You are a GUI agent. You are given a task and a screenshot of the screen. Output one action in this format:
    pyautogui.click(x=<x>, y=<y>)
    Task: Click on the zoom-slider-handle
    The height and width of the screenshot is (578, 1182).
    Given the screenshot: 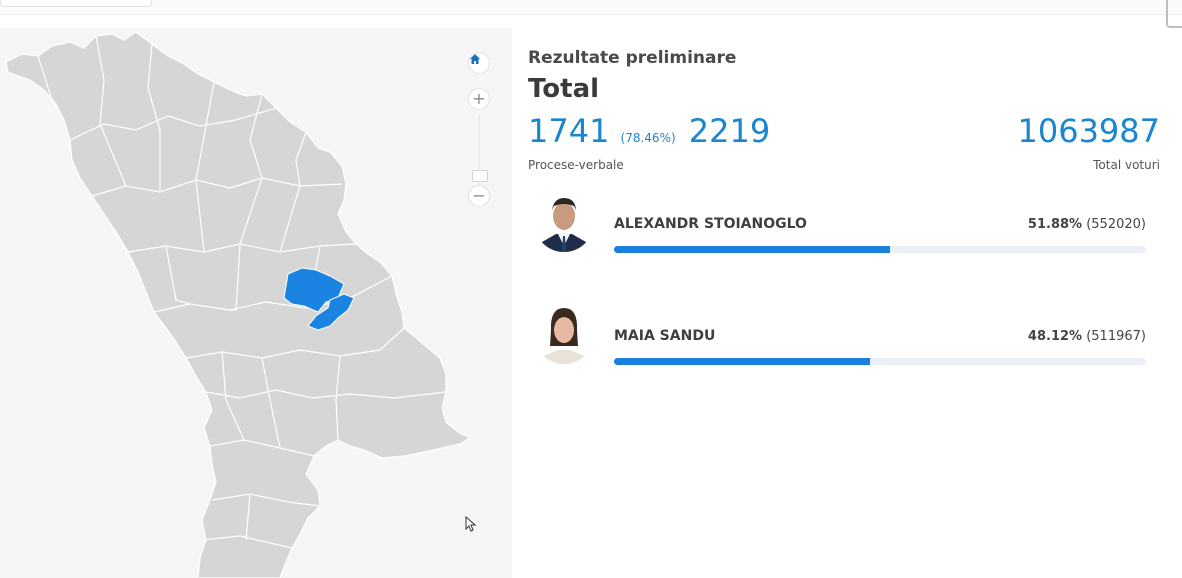 What is the action you would take?
    pyautogui.click(x=480, y=176)
    